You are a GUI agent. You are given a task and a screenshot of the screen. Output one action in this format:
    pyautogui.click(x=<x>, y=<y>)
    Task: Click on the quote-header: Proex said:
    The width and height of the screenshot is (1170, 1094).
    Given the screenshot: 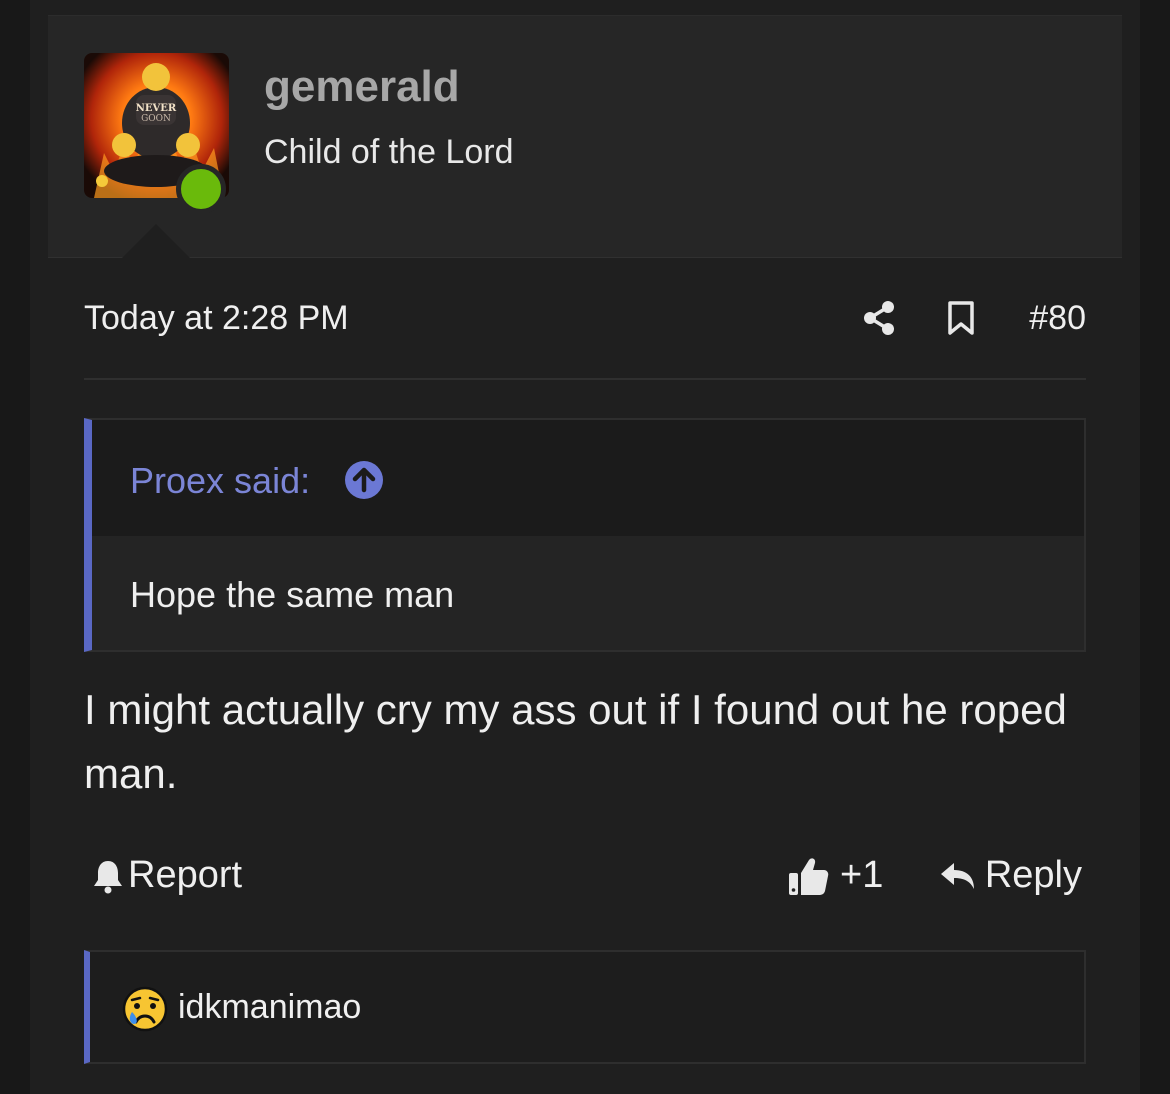 What is the action you would take?
    pyautogui.click(x=588, y=478)
    